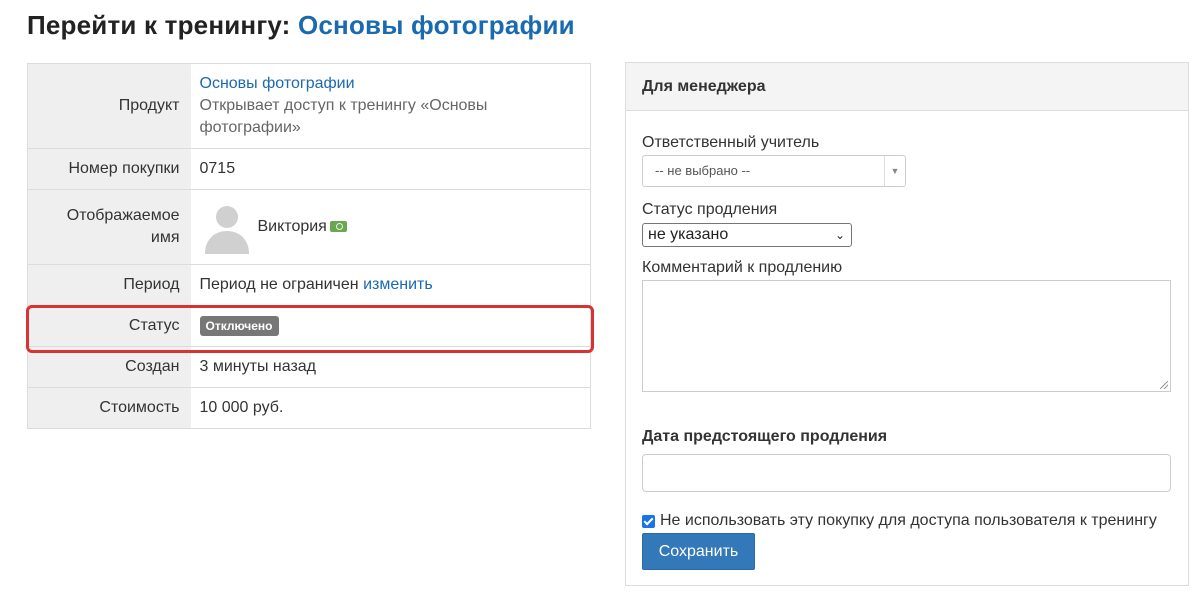  Describe the element at coordinates (159, 25) in the screenshot. I see `page-title-prefix: Перейти к тренингу:` at that location.